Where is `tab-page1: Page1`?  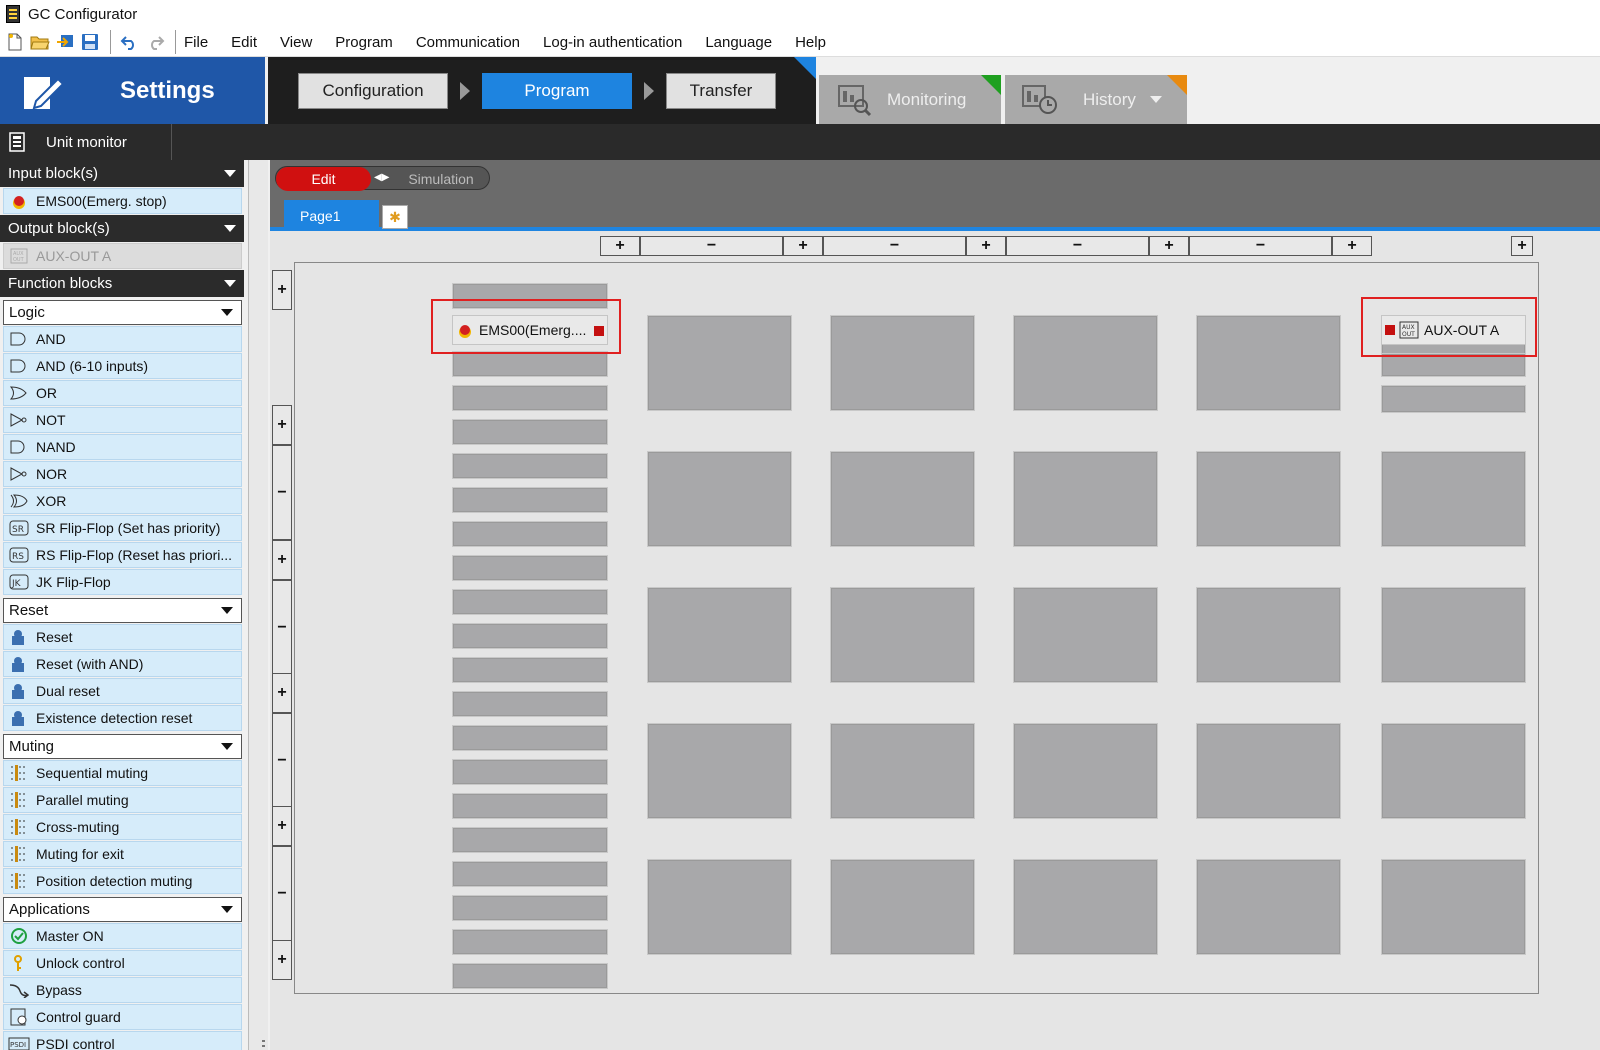
tab-page1: Page1 is located at coordinates (331, 215).